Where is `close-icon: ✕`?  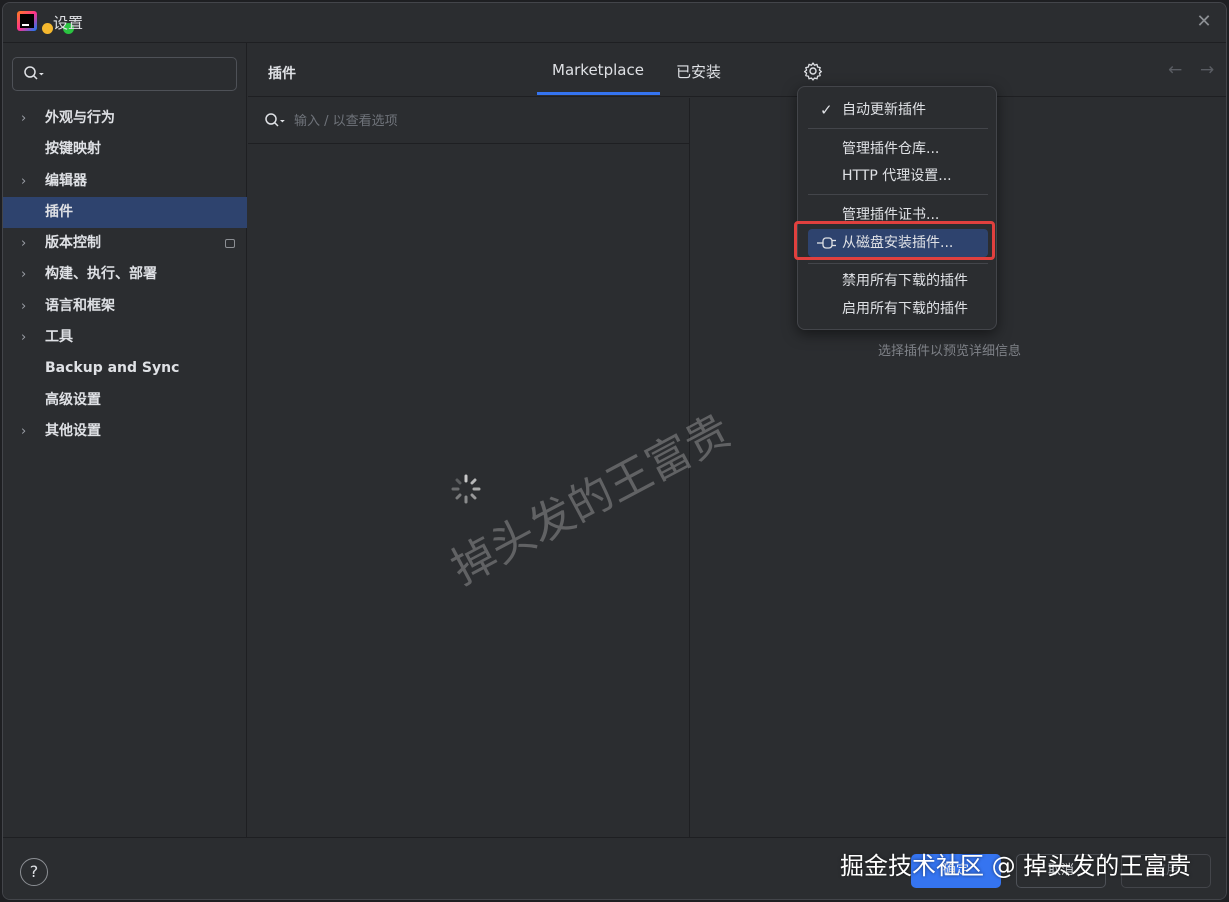
close-icon: ✕ is located at coordinates (1204, 22).